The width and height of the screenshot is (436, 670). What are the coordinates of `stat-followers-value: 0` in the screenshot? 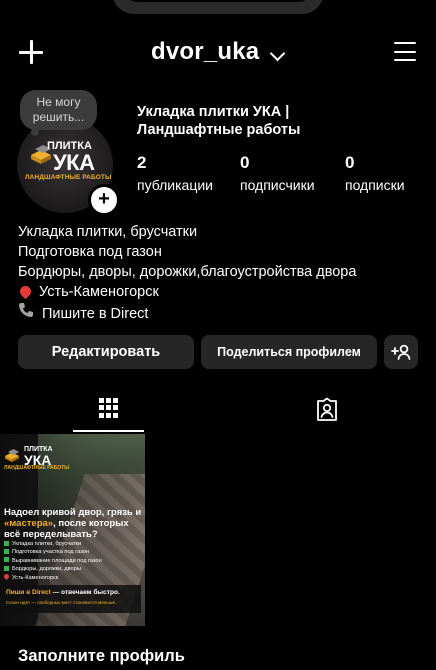 It's located at (245, 162).